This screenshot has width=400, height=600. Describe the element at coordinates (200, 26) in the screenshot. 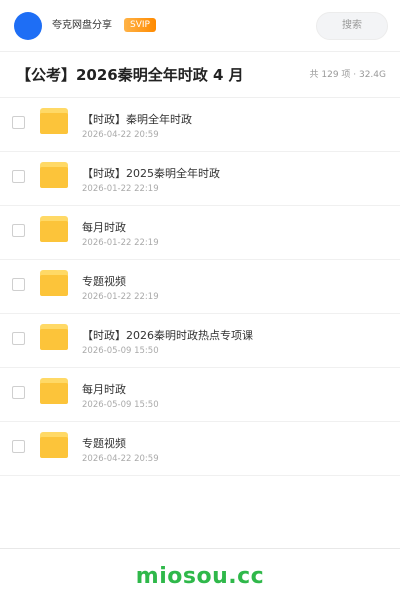

I see `app-header: 夸克网盘分享 SVIP 搜索` at that location.